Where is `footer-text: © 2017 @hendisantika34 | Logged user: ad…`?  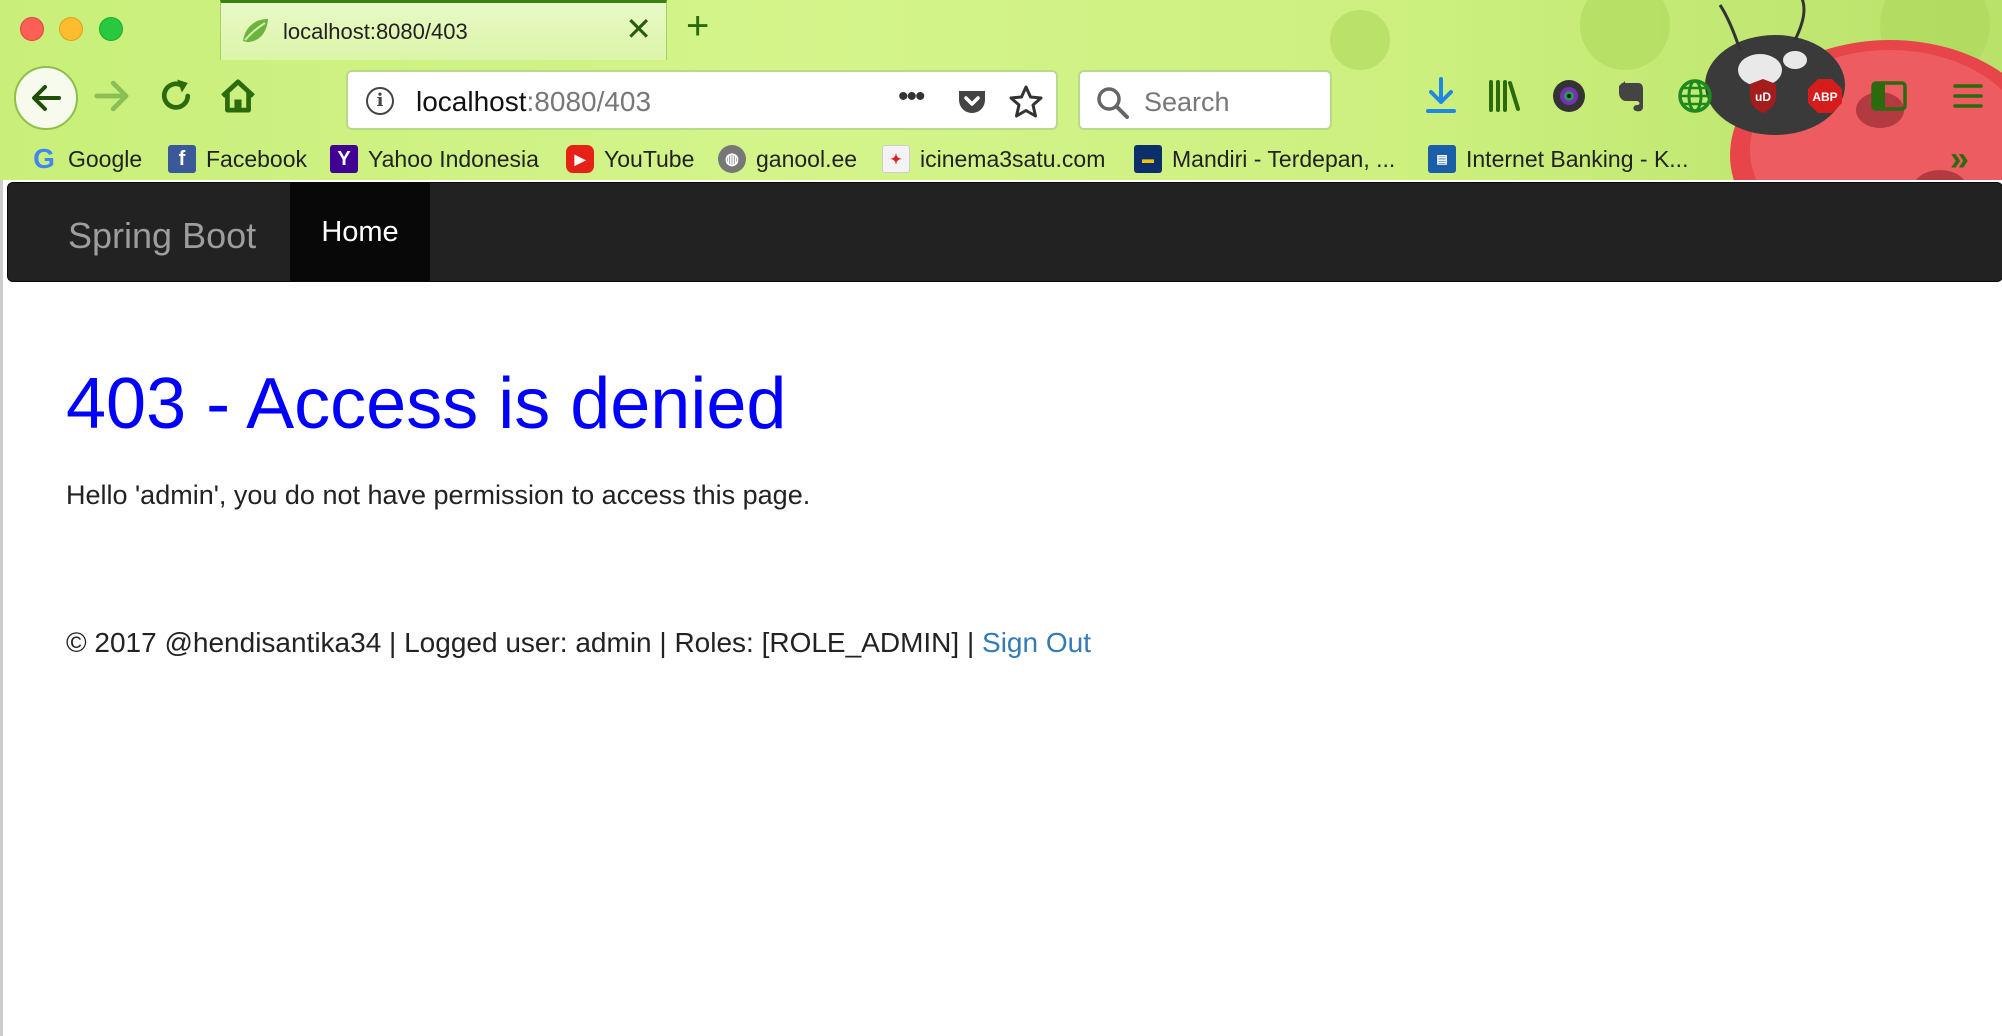 footer-text: © 2017 @hendisantika34 | Logged user: ad… is located at coordinates (524, 642).